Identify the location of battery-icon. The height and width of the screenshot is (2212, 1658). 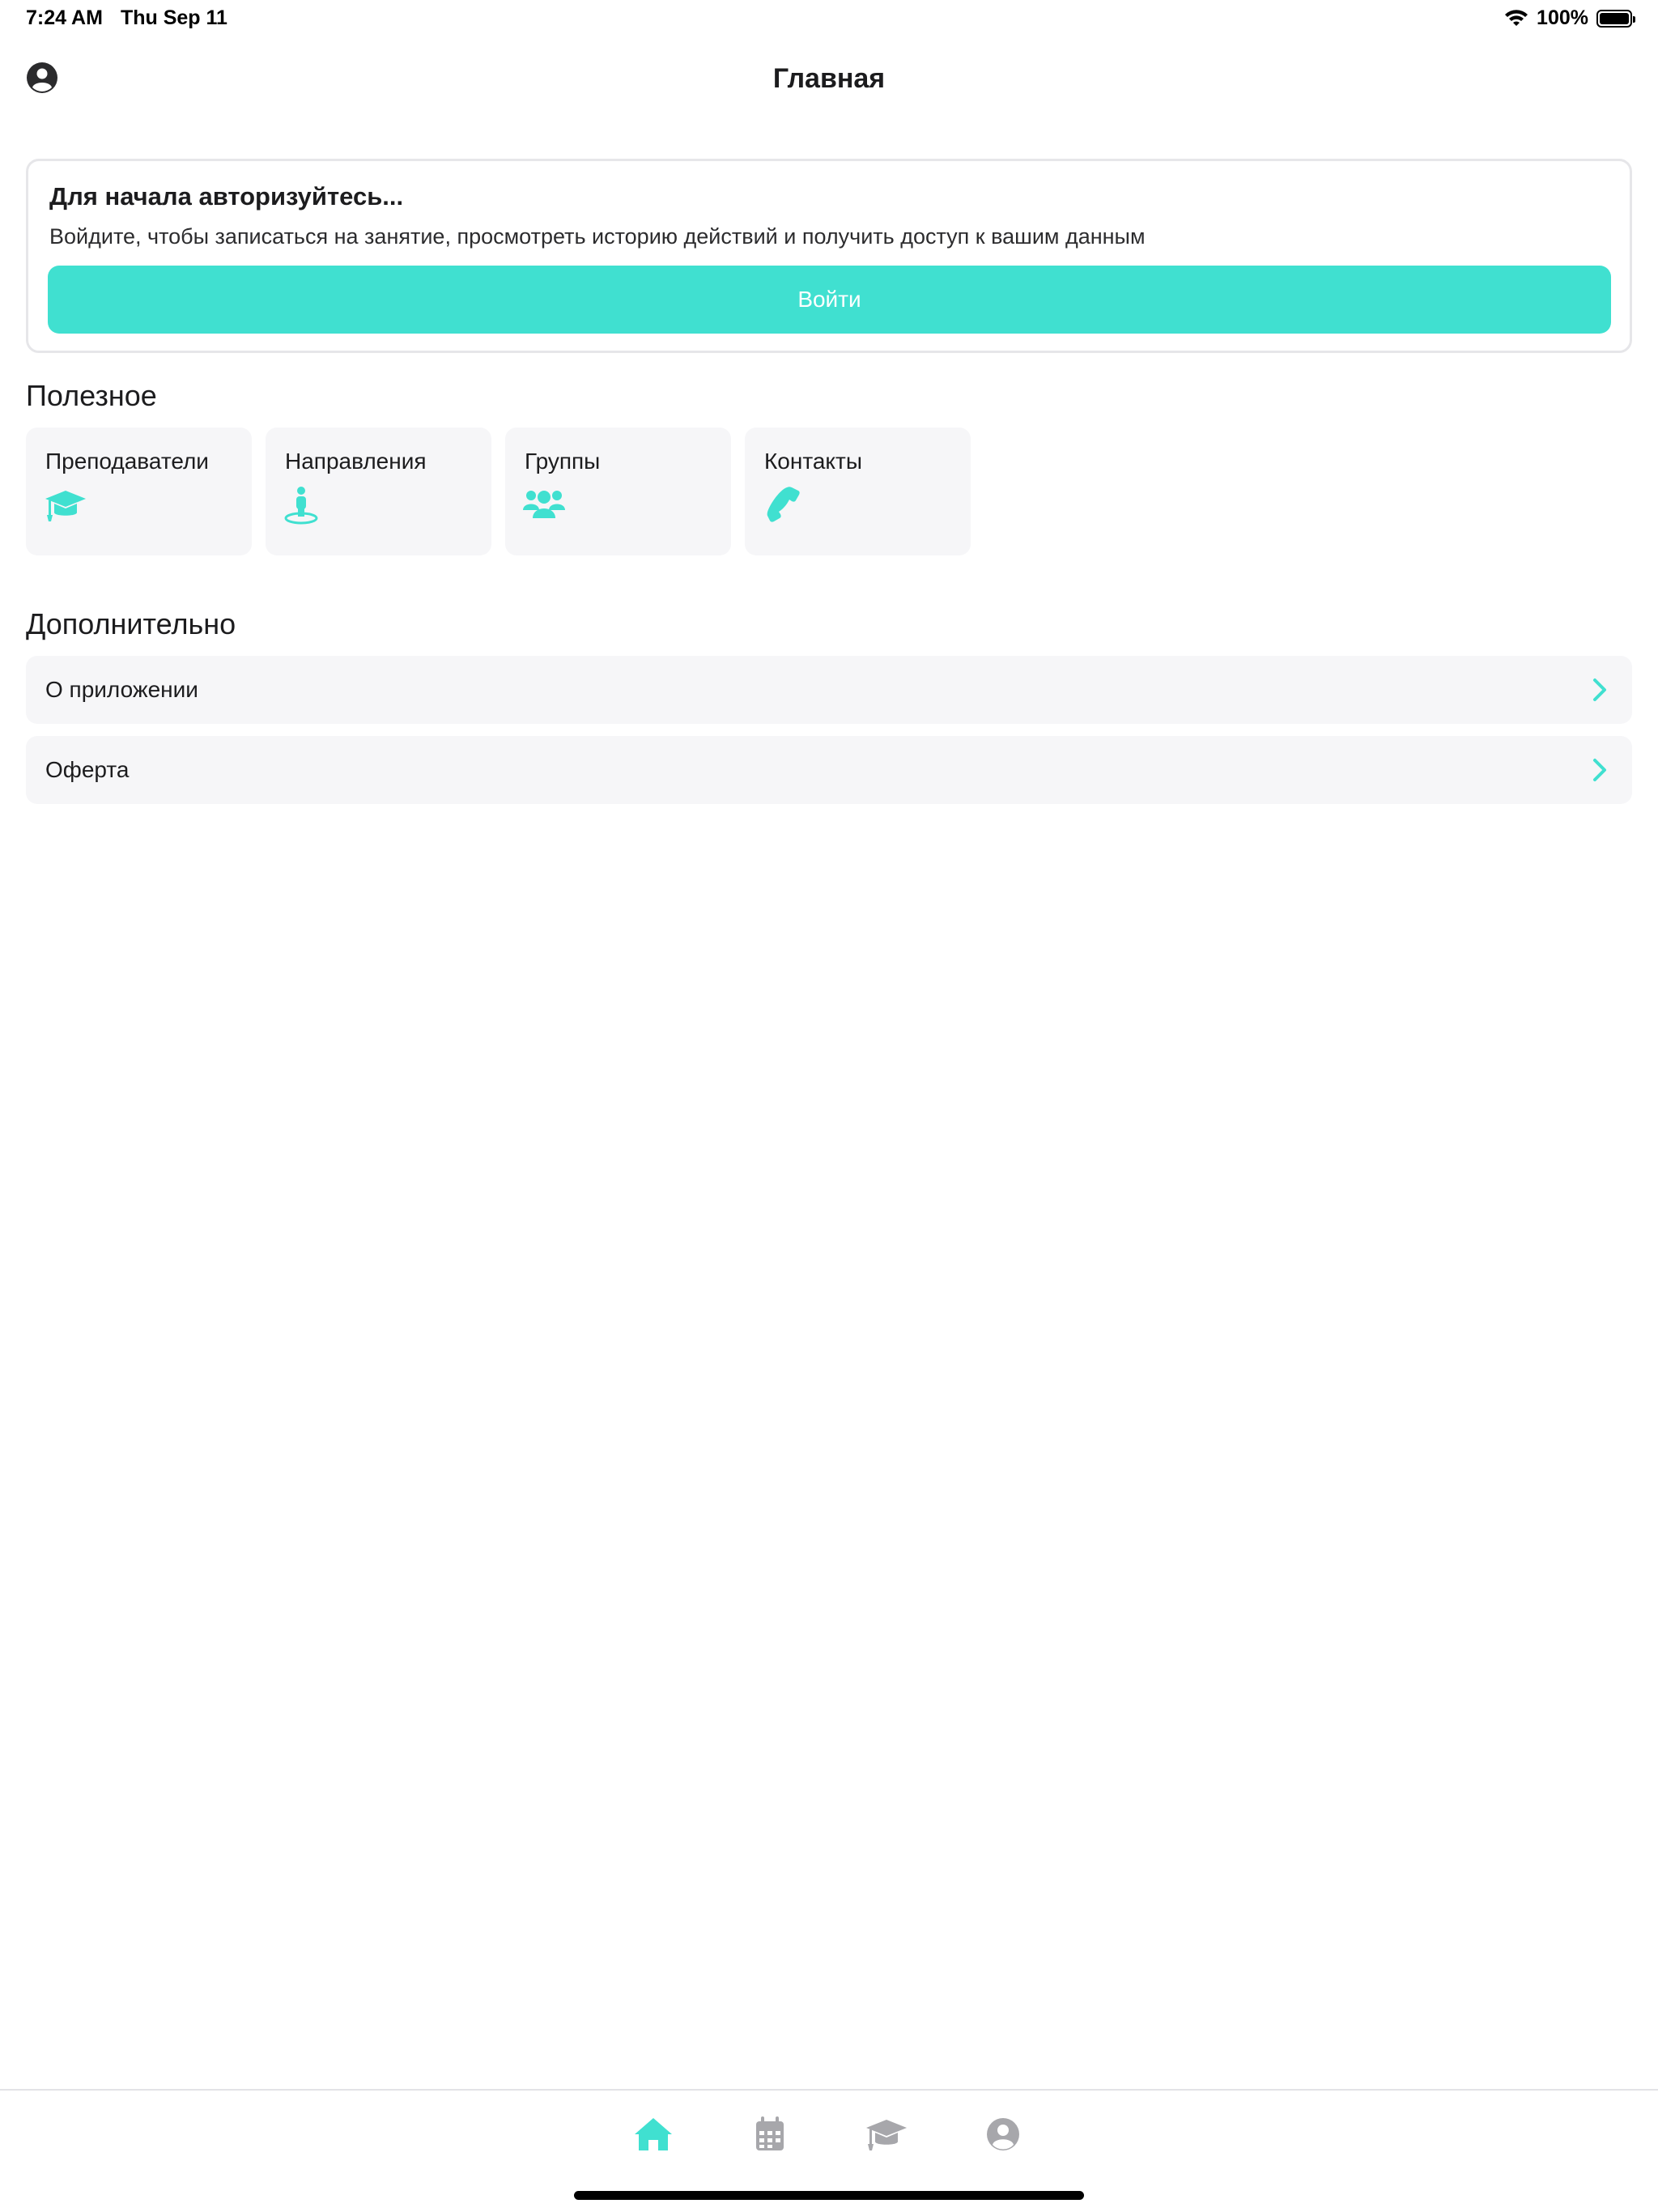
(1615, 19).